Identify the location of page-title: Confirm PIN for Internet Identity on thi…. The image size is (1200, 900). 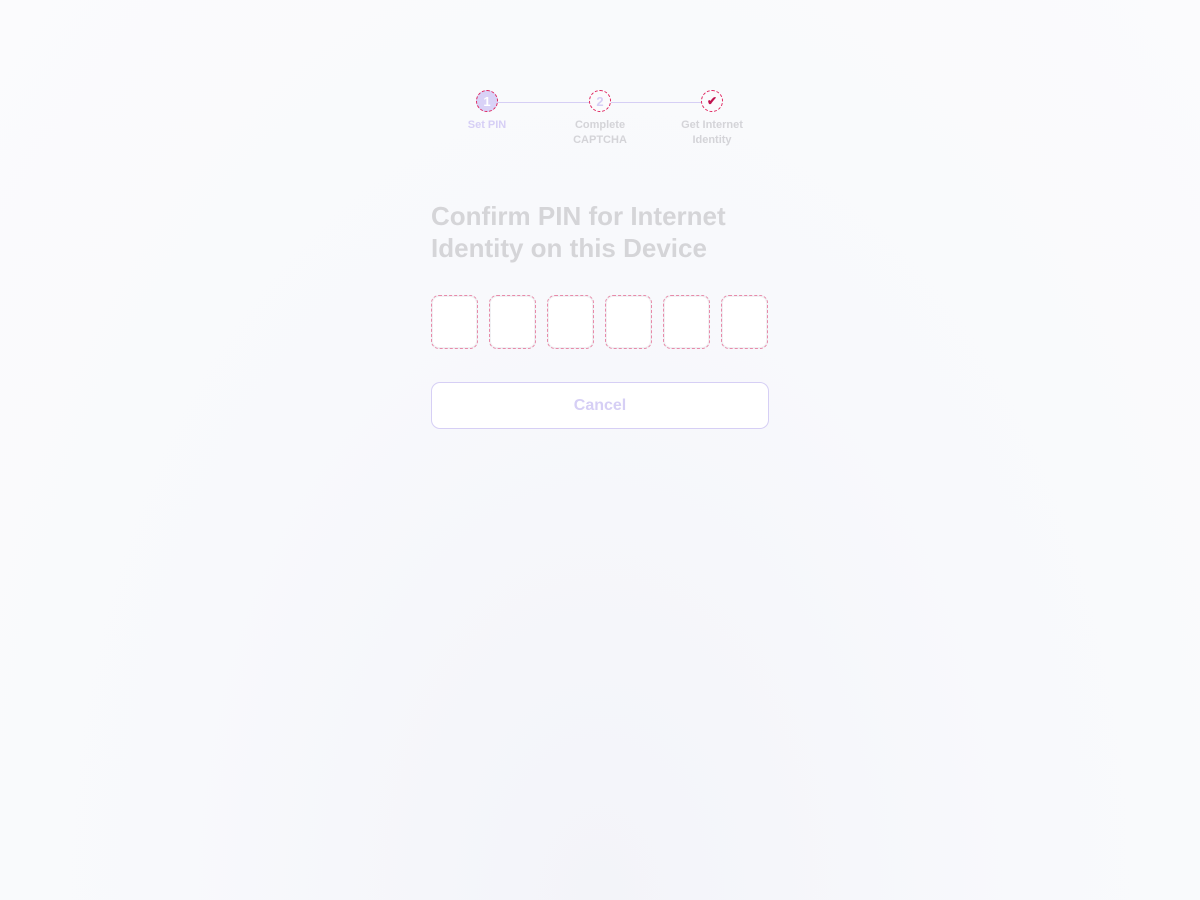
(578, 232).